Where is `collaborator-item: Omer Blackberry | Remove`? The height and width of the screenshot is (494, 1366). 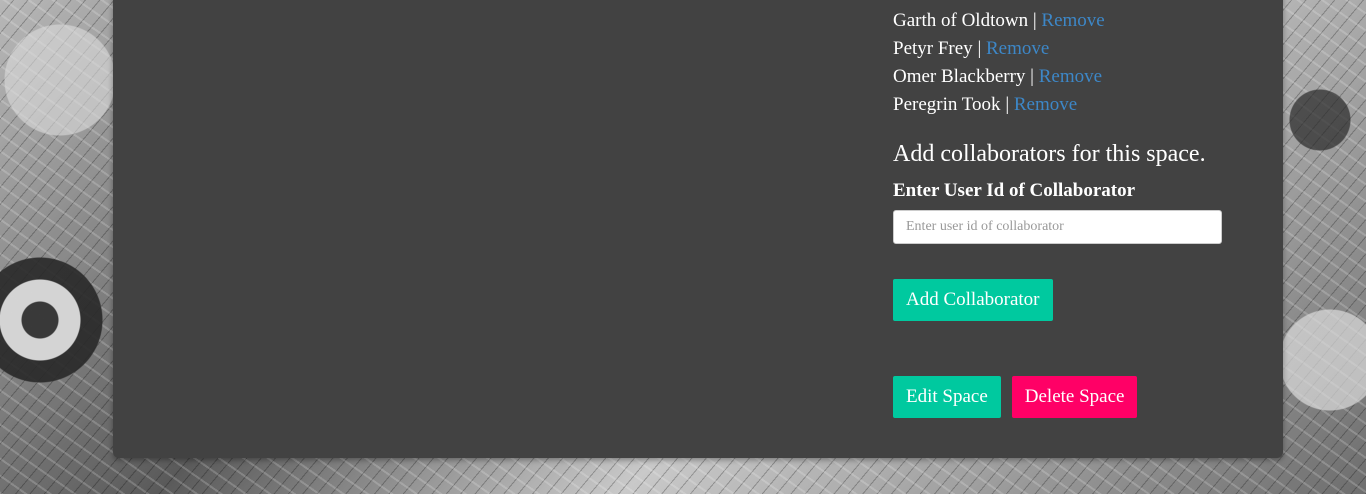
collaborator-item: Omer Blackberry | Remove is located at coordinates (1063, 77).